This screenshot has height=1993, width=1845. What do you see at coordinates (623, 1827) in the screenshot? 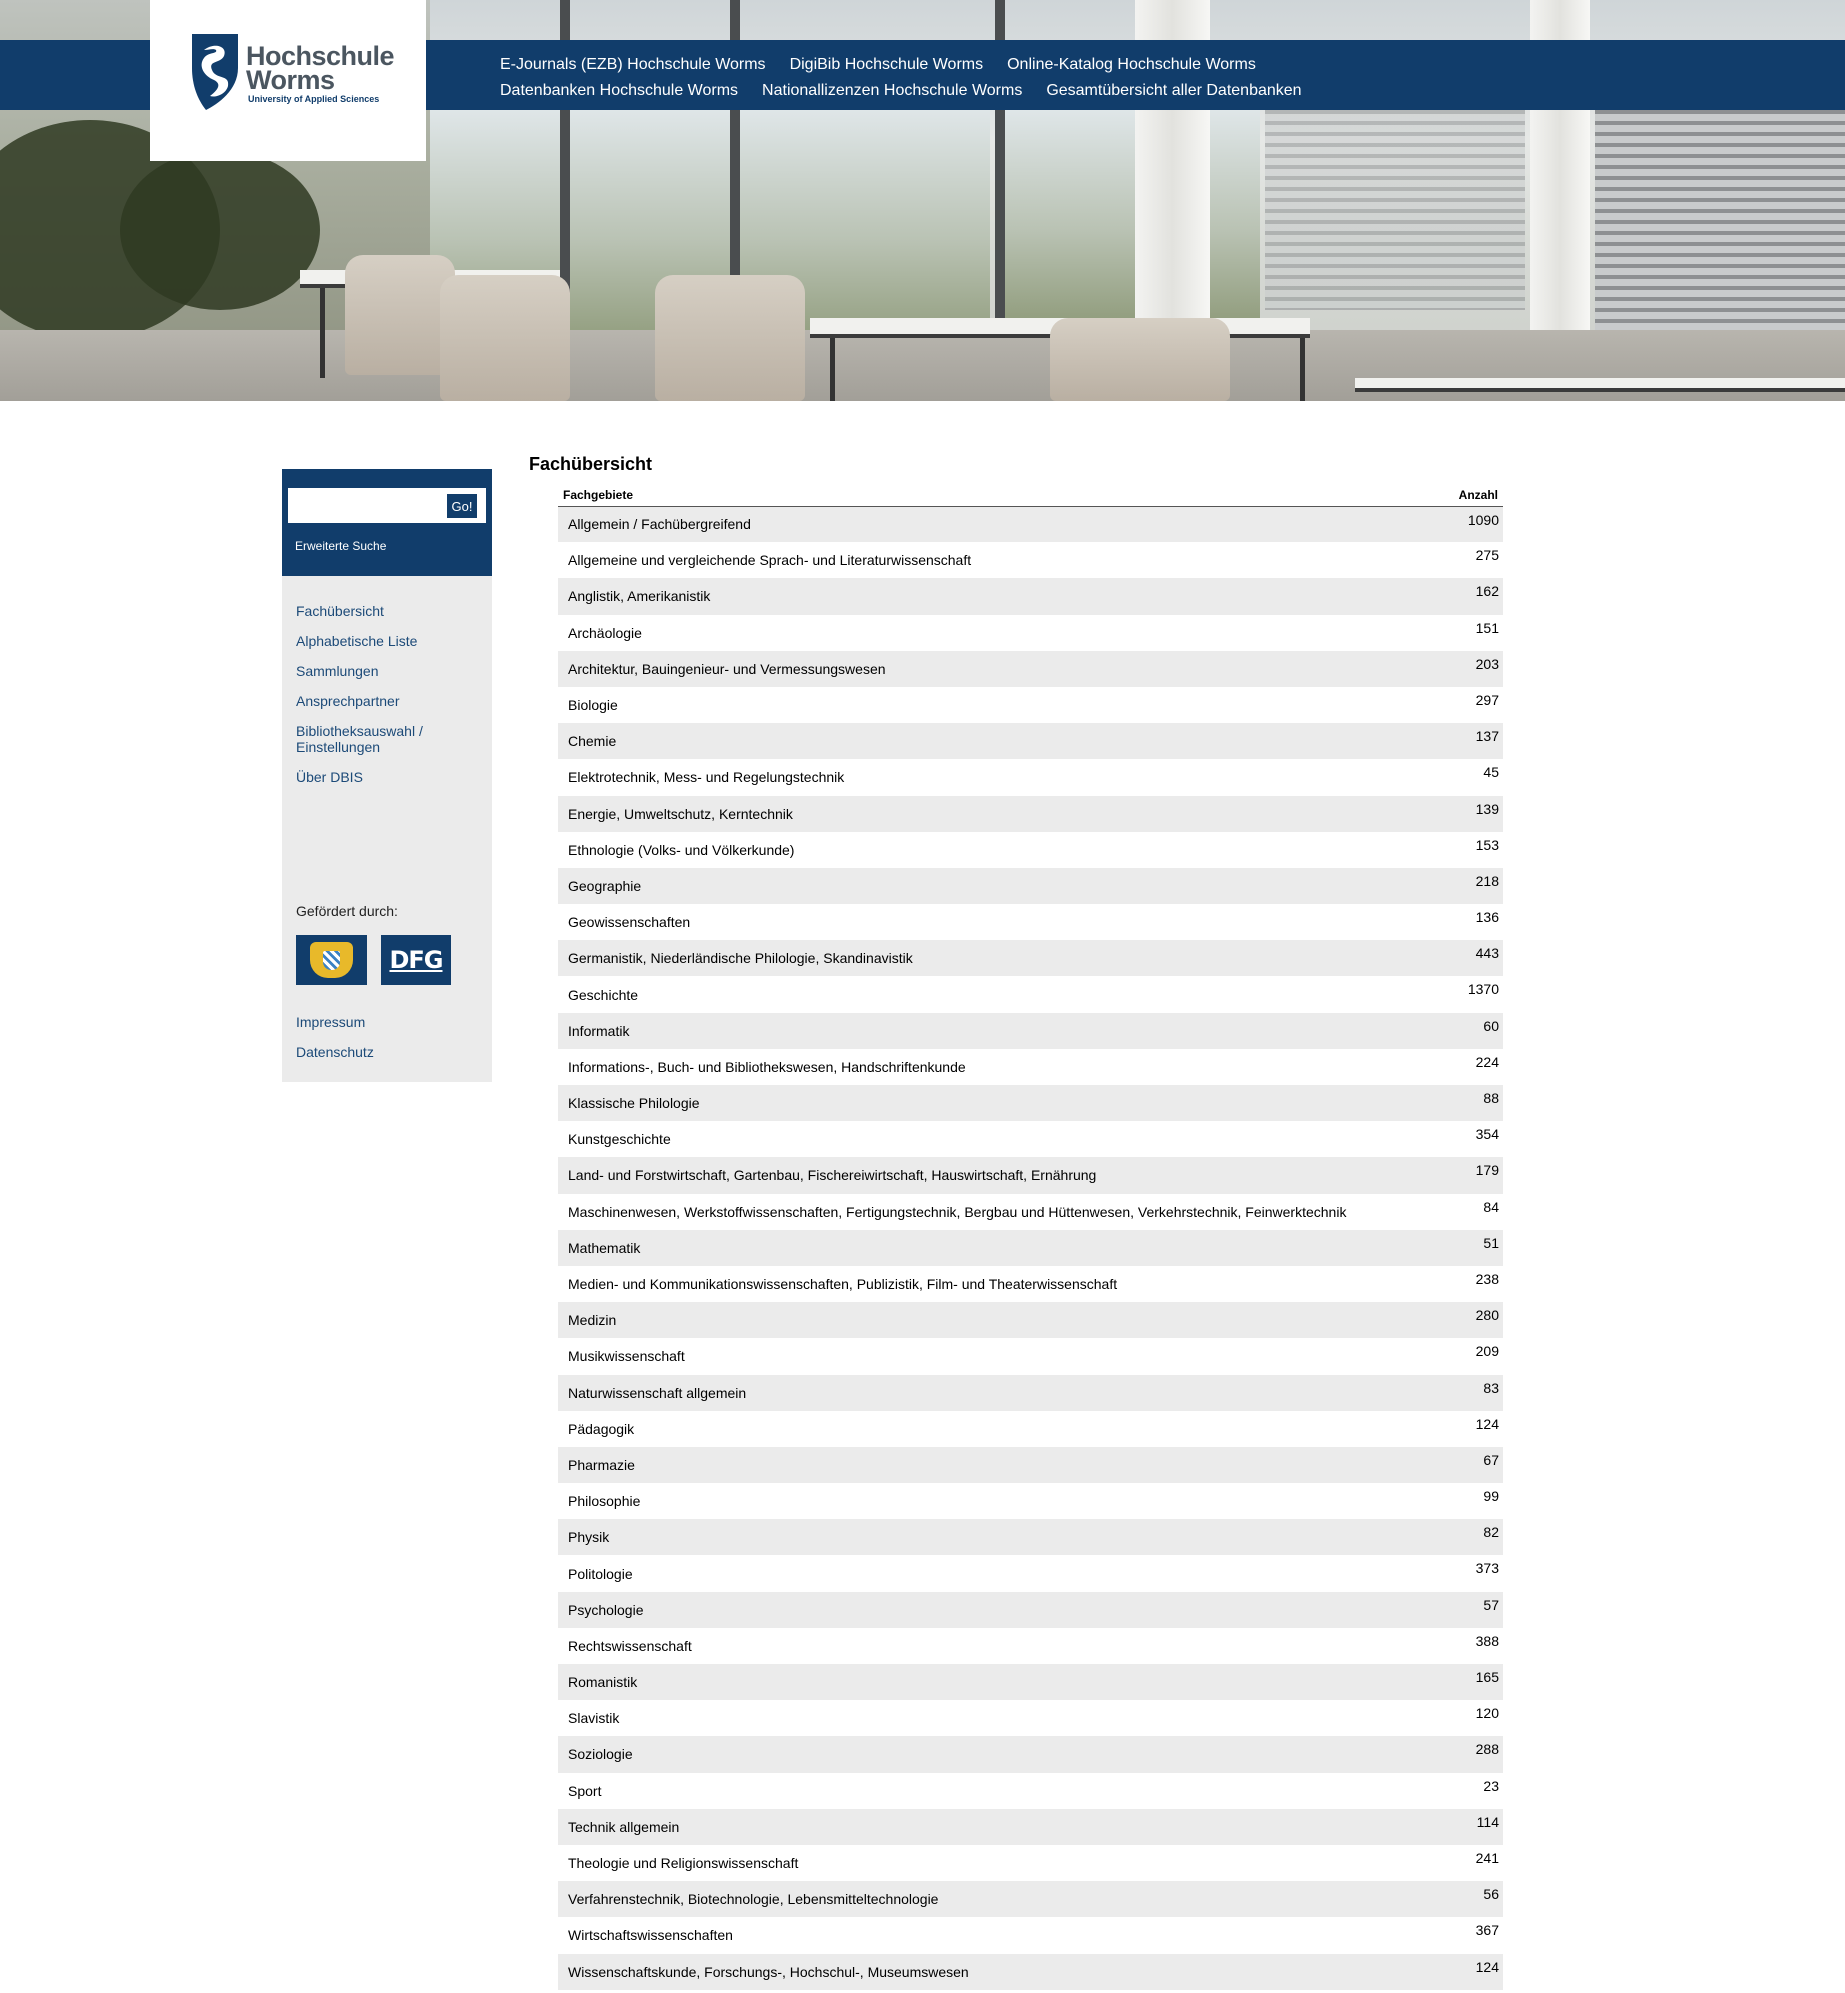
I see `subject-link: Technik allgemein` at bounding box center [623, 1827].